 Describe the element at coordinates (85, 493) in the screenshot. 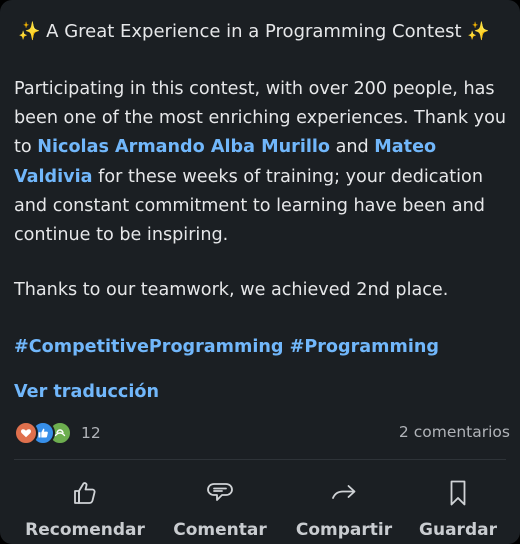

I see `thumbs-up-icon` at that location.